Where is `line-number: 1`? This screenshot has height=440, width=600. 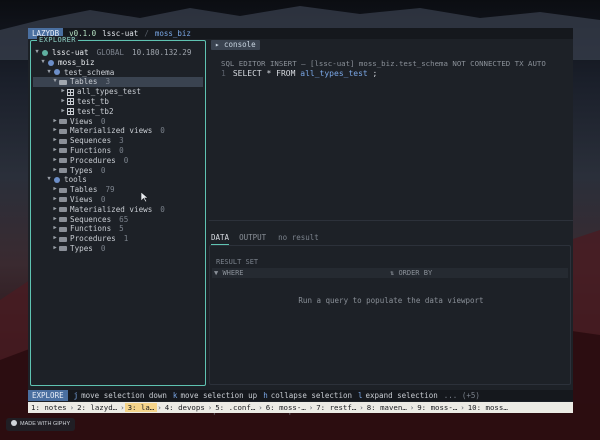 line-number: 1 is located at coordinates (223, 73).